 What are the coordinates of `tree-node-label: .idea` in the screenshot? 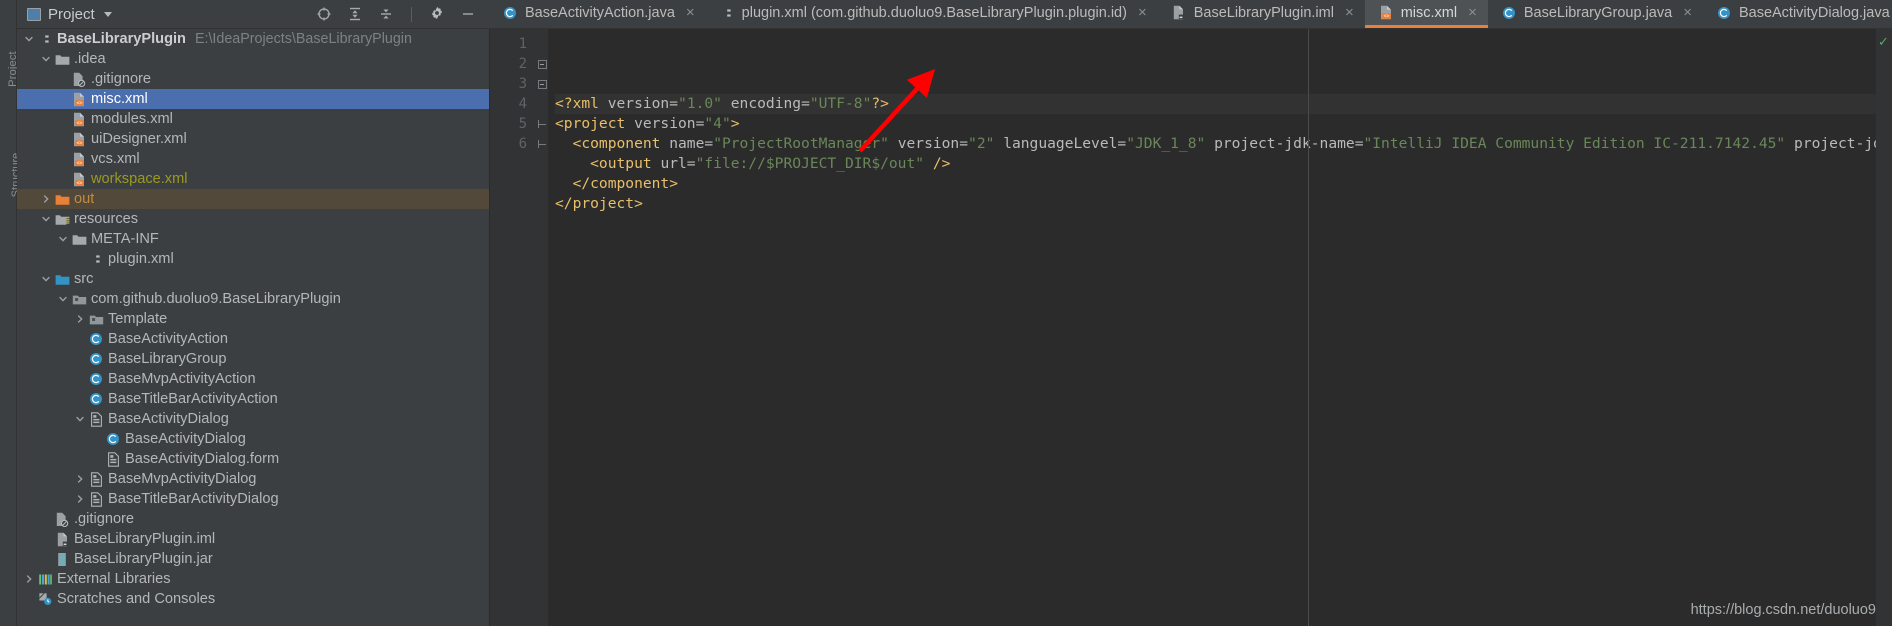 It's located at (90, 59).